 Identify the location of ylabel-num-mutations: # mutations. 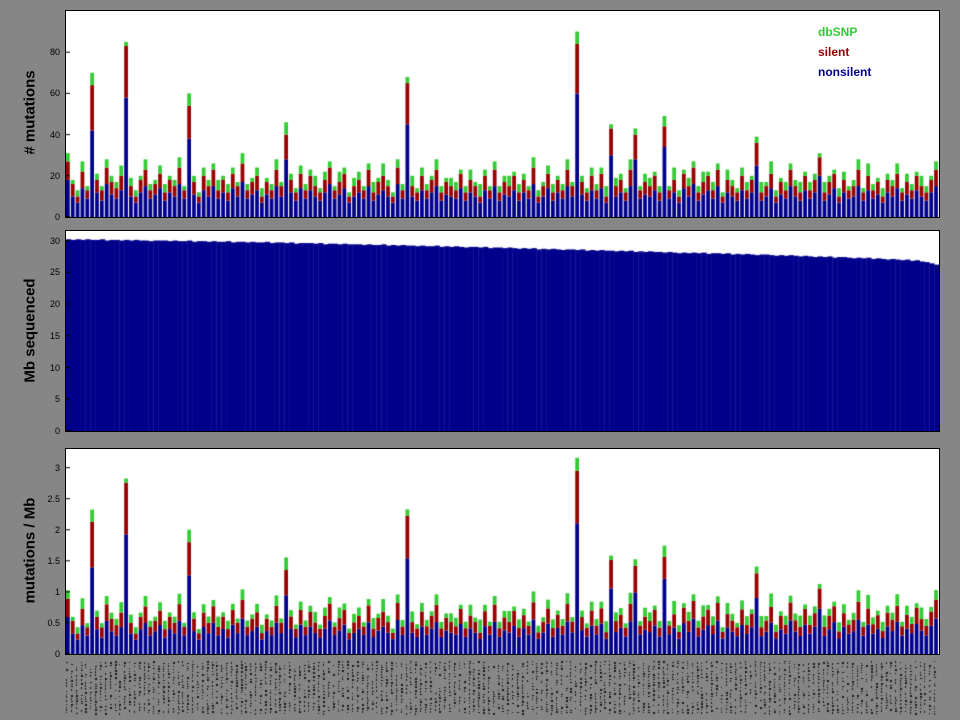
(30, 112).